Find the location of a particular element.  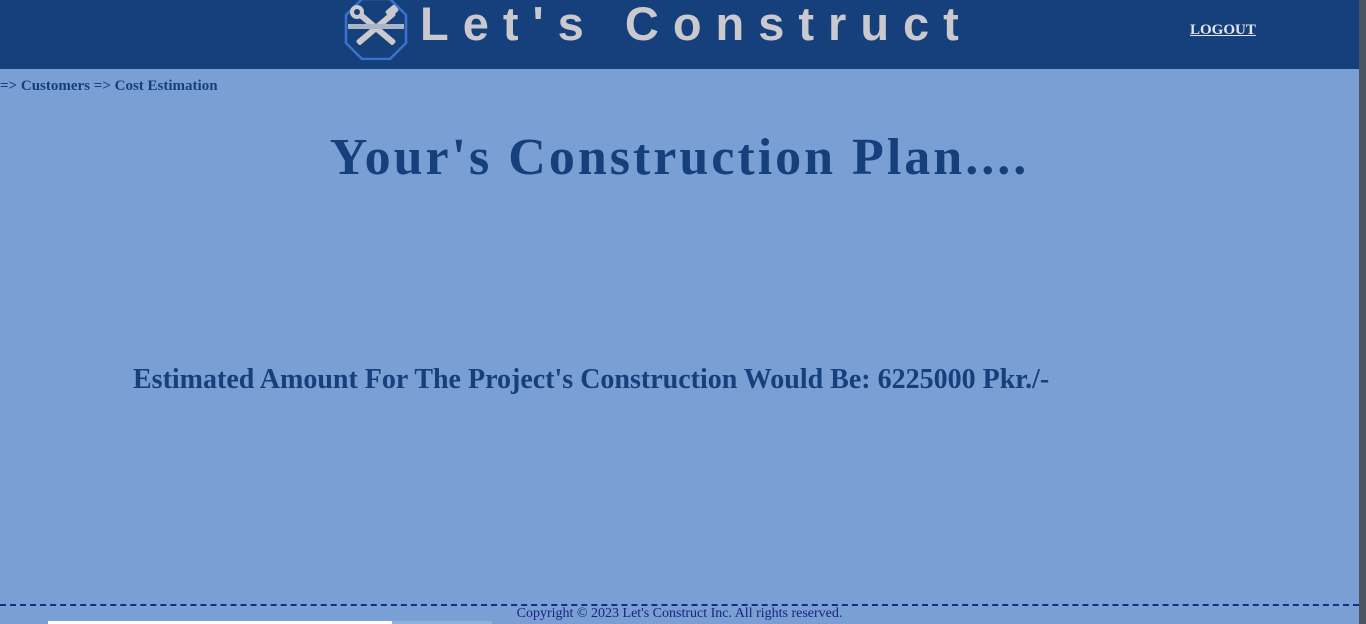

breadcrumb-cost-estimation: Cost Estimation is located at coordinates (166, 86).